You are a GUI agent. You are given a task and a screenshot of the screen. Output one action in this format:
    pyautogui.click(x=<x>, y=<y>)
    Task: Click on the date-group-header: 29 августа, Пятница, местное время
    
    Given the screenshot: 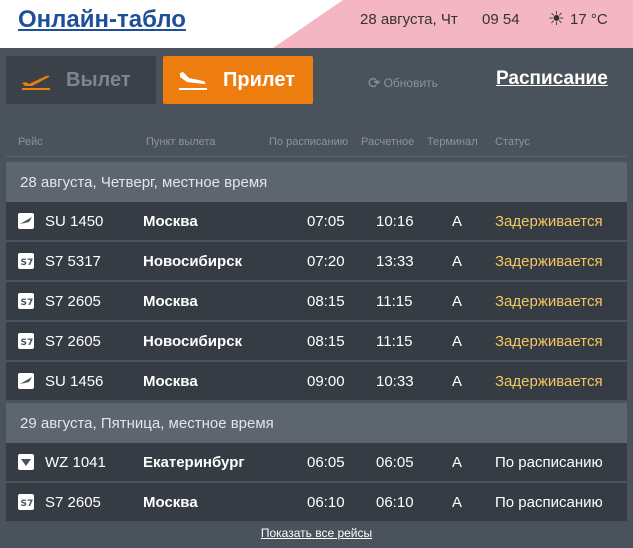 What is the action you would take?
    pyautogui.click(x=316, y=423)
    